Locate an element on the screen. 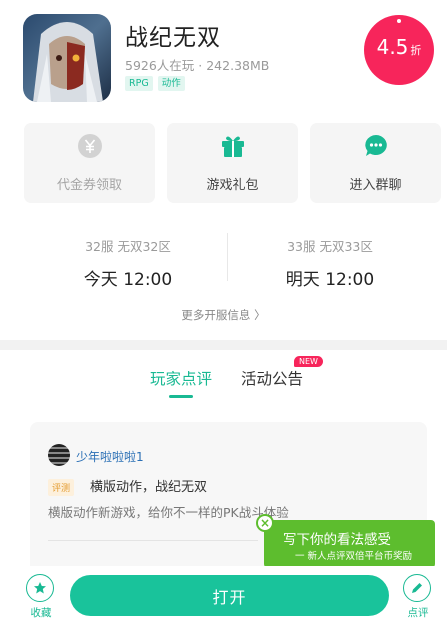 This screenshot has height=622, width=447. rate-label: 点评 is located at coordinates (418, 613).